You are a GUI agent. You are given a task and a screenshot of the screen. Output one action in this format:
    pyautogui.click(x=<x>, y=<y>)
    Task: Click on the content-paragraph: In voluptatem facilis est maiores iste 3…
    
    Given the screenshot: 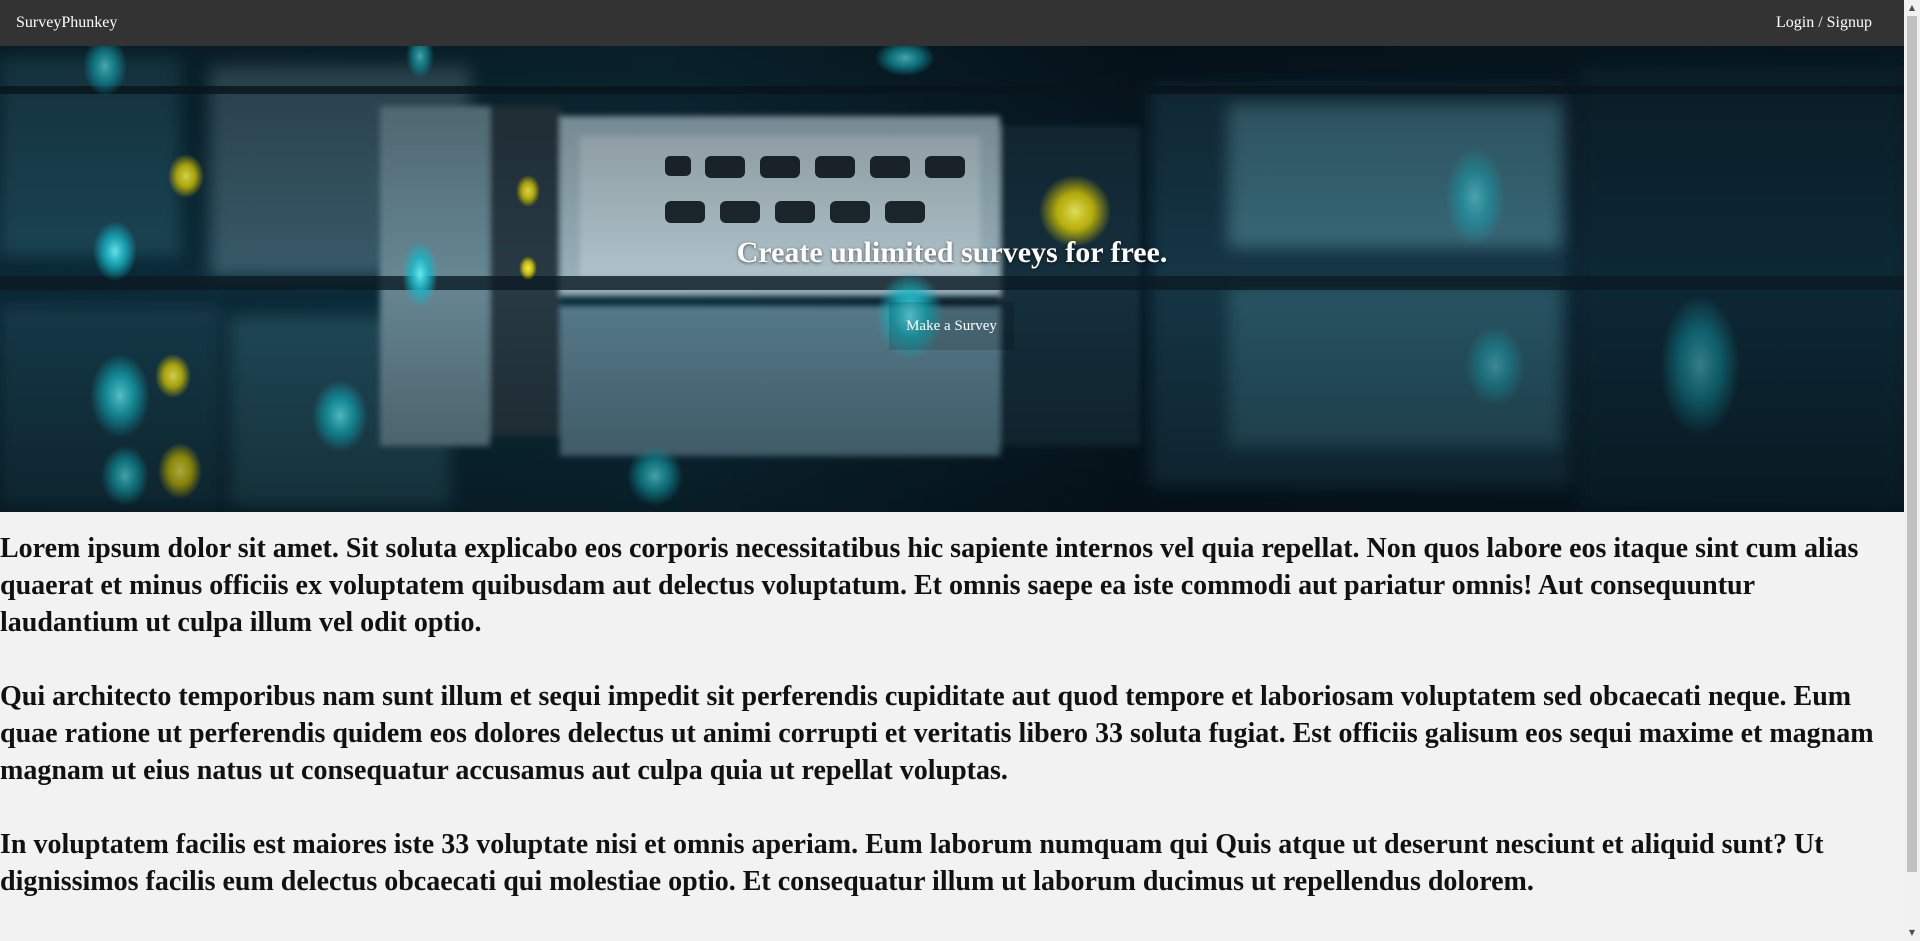 What is the action you would take?
    pyautogui.click(x=912, y=863)
    